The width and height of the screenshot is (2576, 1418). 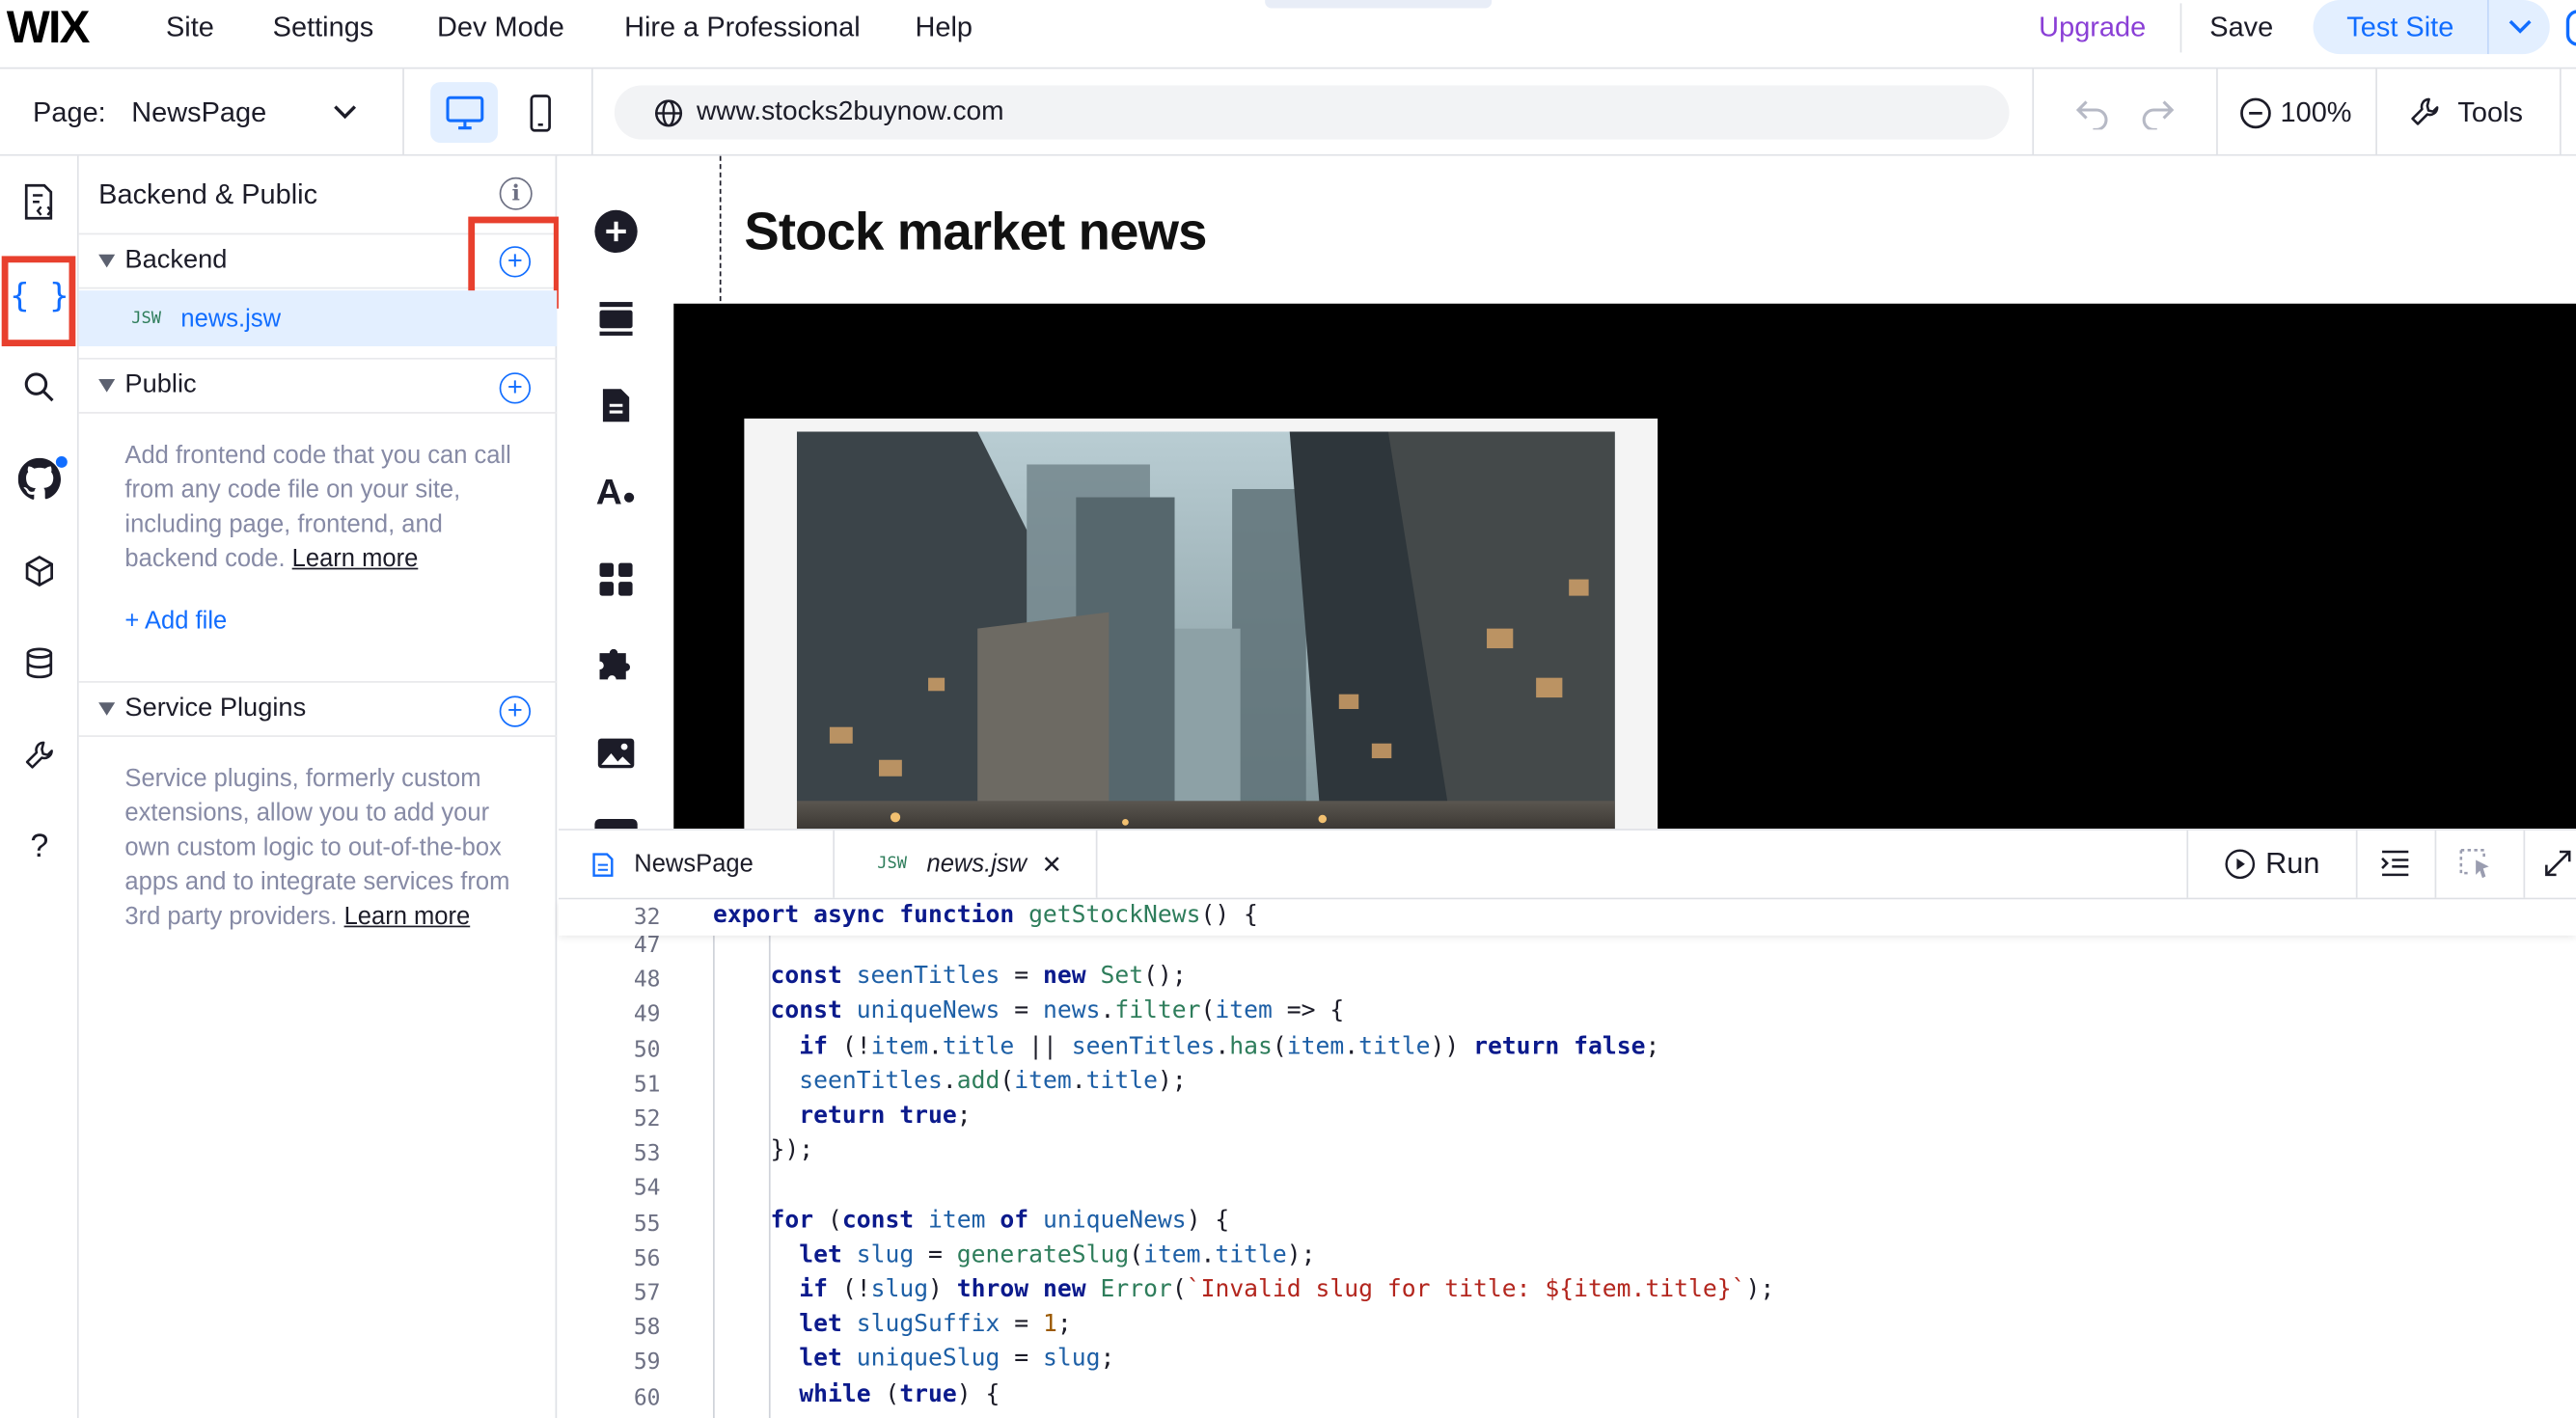 I want to click on panel-title: Backend & Public, so click(x=208, y=194).